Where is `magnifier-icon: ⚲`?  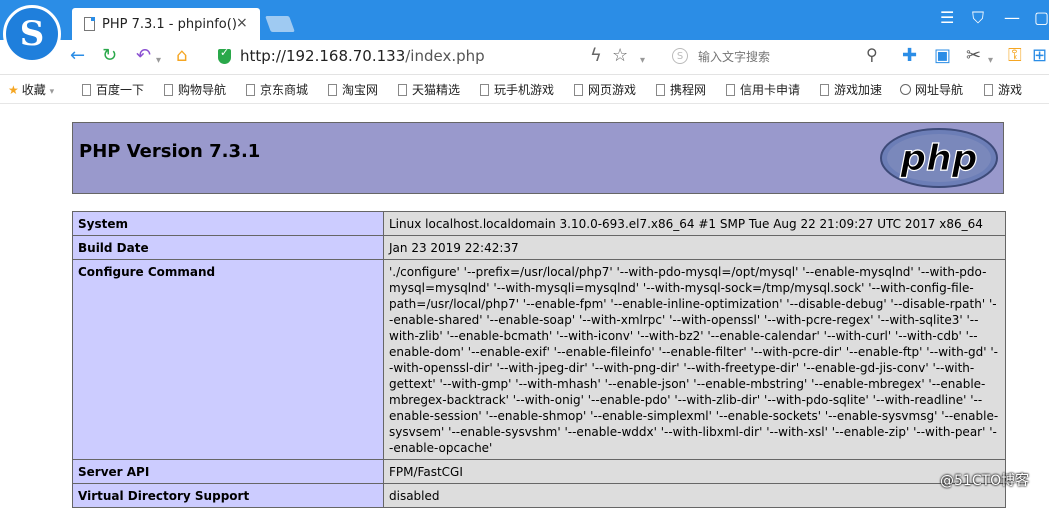
magnifier-icon: ⚲ is located at coordinates (872, 54).